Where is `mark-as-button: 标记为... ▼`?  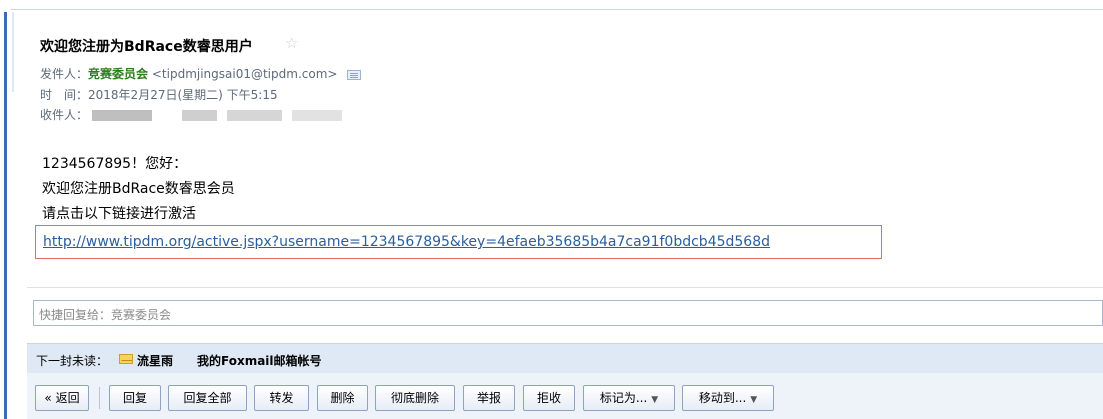 mark-as-button: 标记为... ▼ is located at coordinates (629, 398).